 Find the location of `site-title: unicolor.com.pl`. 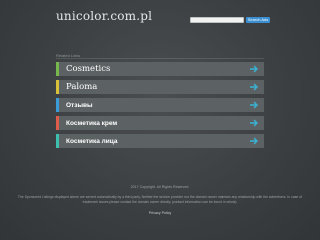

site-title: unicolor.com.pl is located at coordinates (104, 16).